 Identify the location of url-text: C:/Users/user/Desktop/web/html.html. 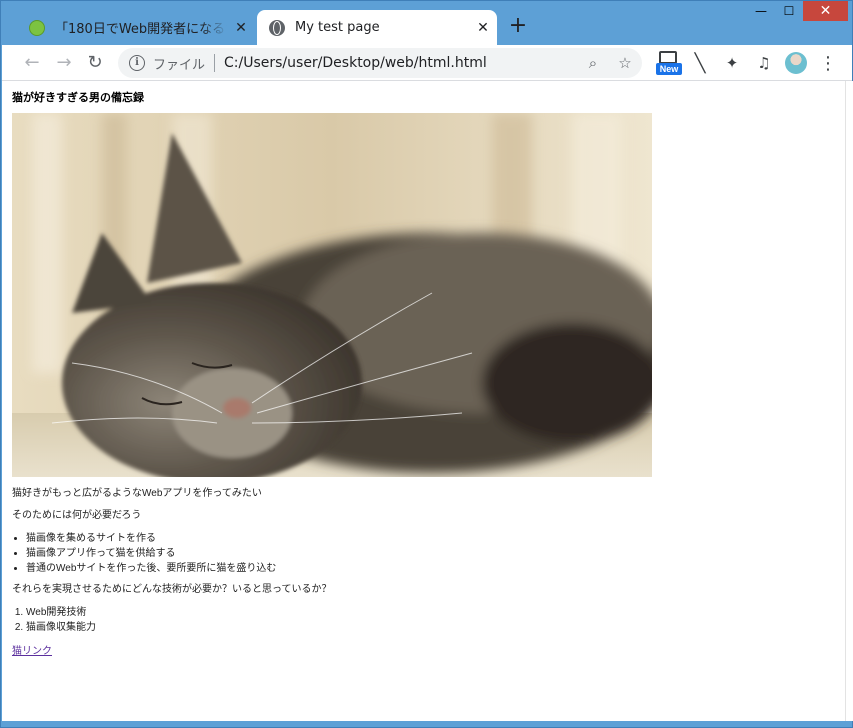
(355, 63).